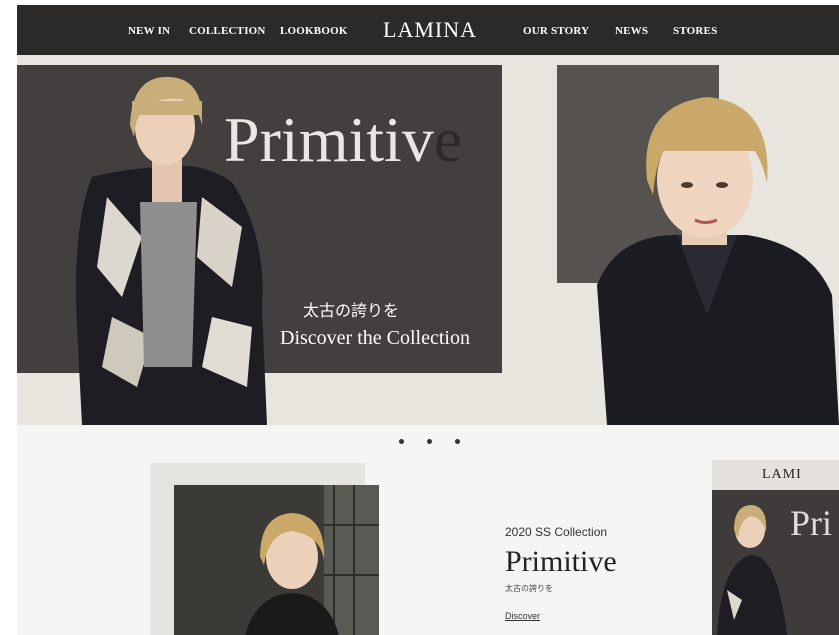 Image resolution: width=839 pixels, height=635 pixels. Describe the element at coordinates (314, 31) in the screenshot. I see `nav-lookbook: LOOKBOOK` at that location.